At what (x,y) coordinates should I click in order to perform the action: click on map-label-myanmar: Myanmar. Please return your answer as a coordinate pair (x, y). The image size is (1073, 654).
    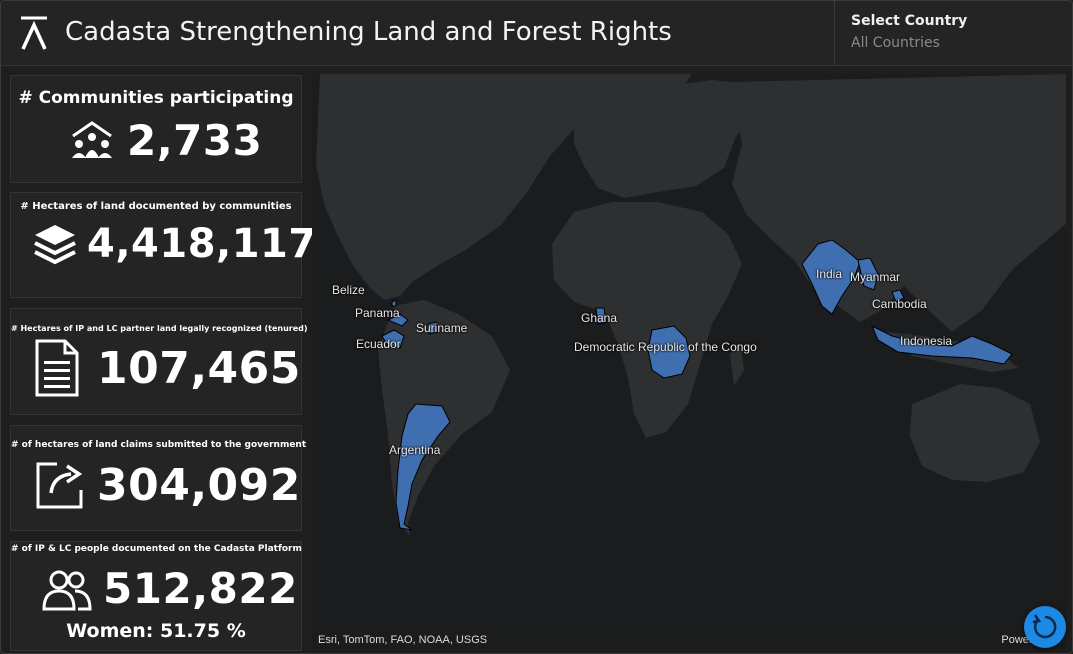
    Looking at the image, I should click on (875, 277).